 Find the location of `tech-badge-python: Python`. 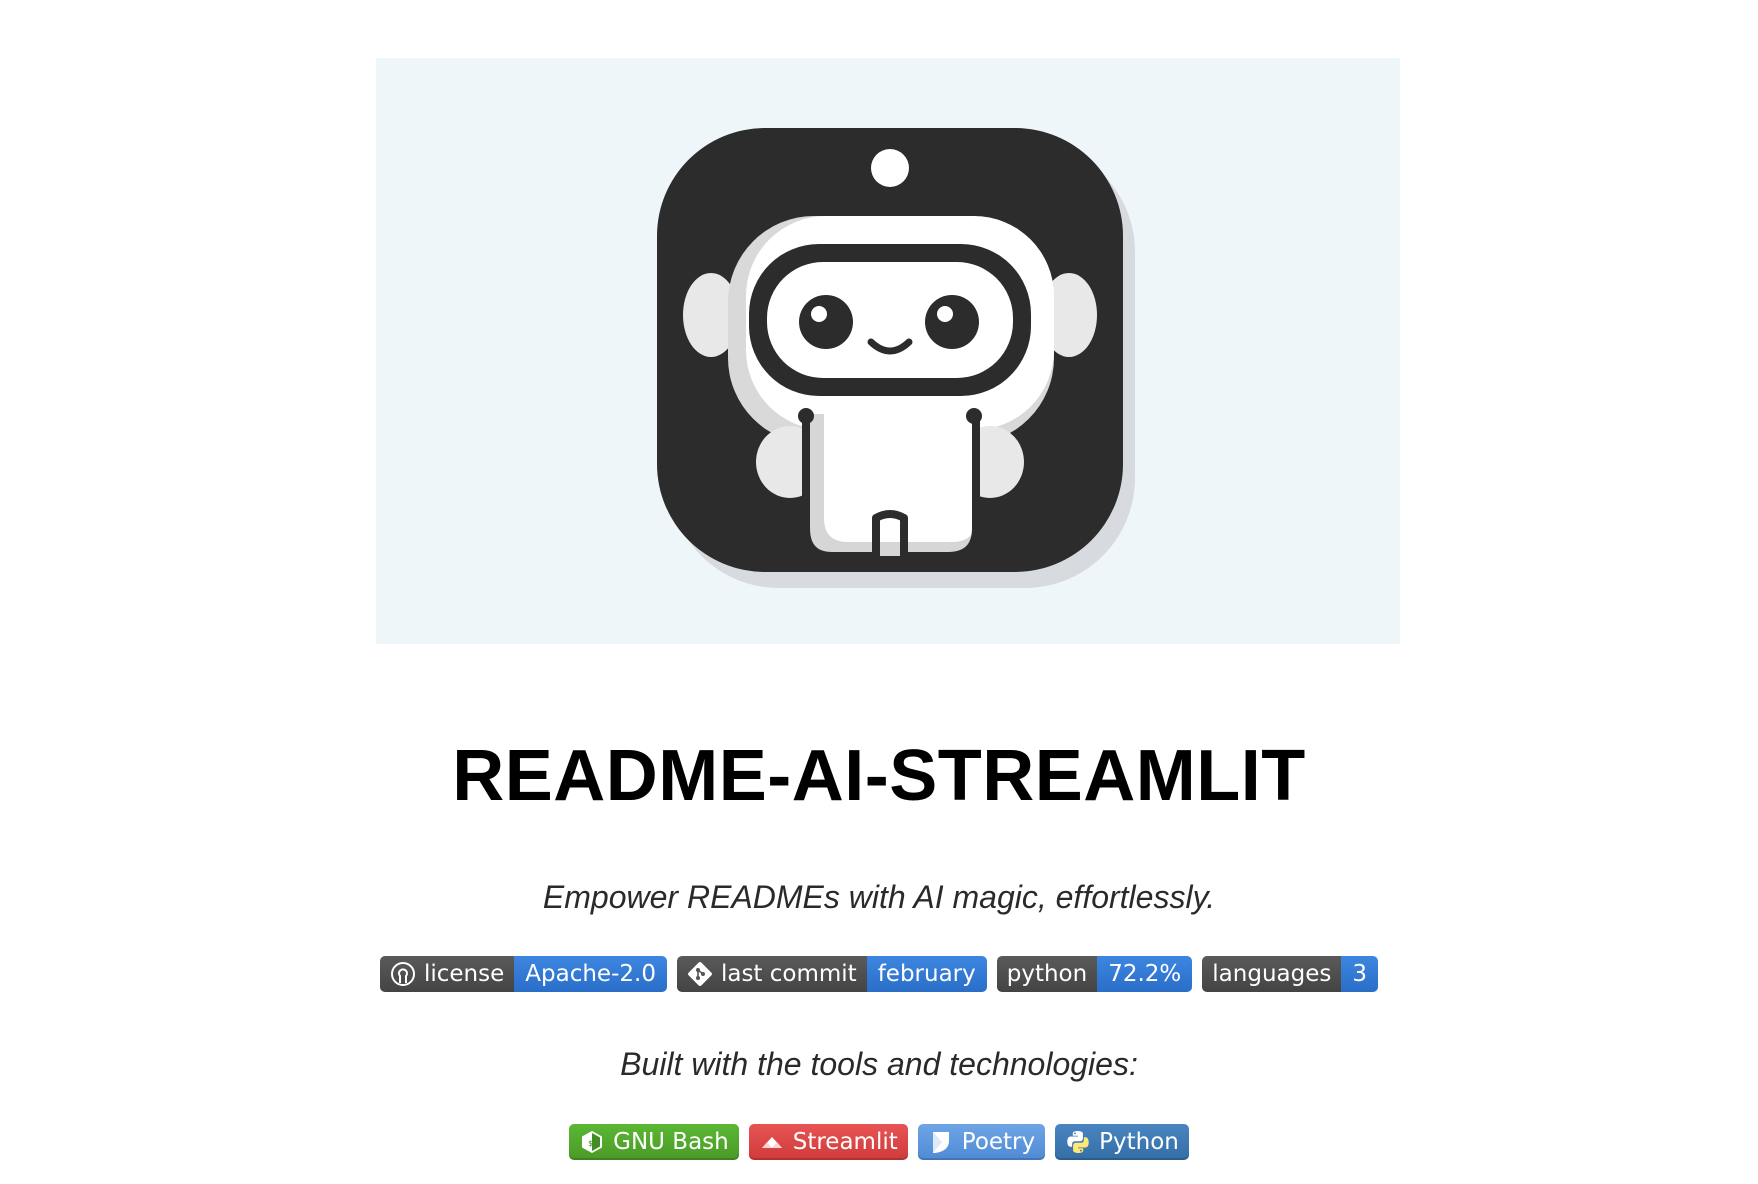

tech-badge-python: Python is located at coordinates (1122, 1142).